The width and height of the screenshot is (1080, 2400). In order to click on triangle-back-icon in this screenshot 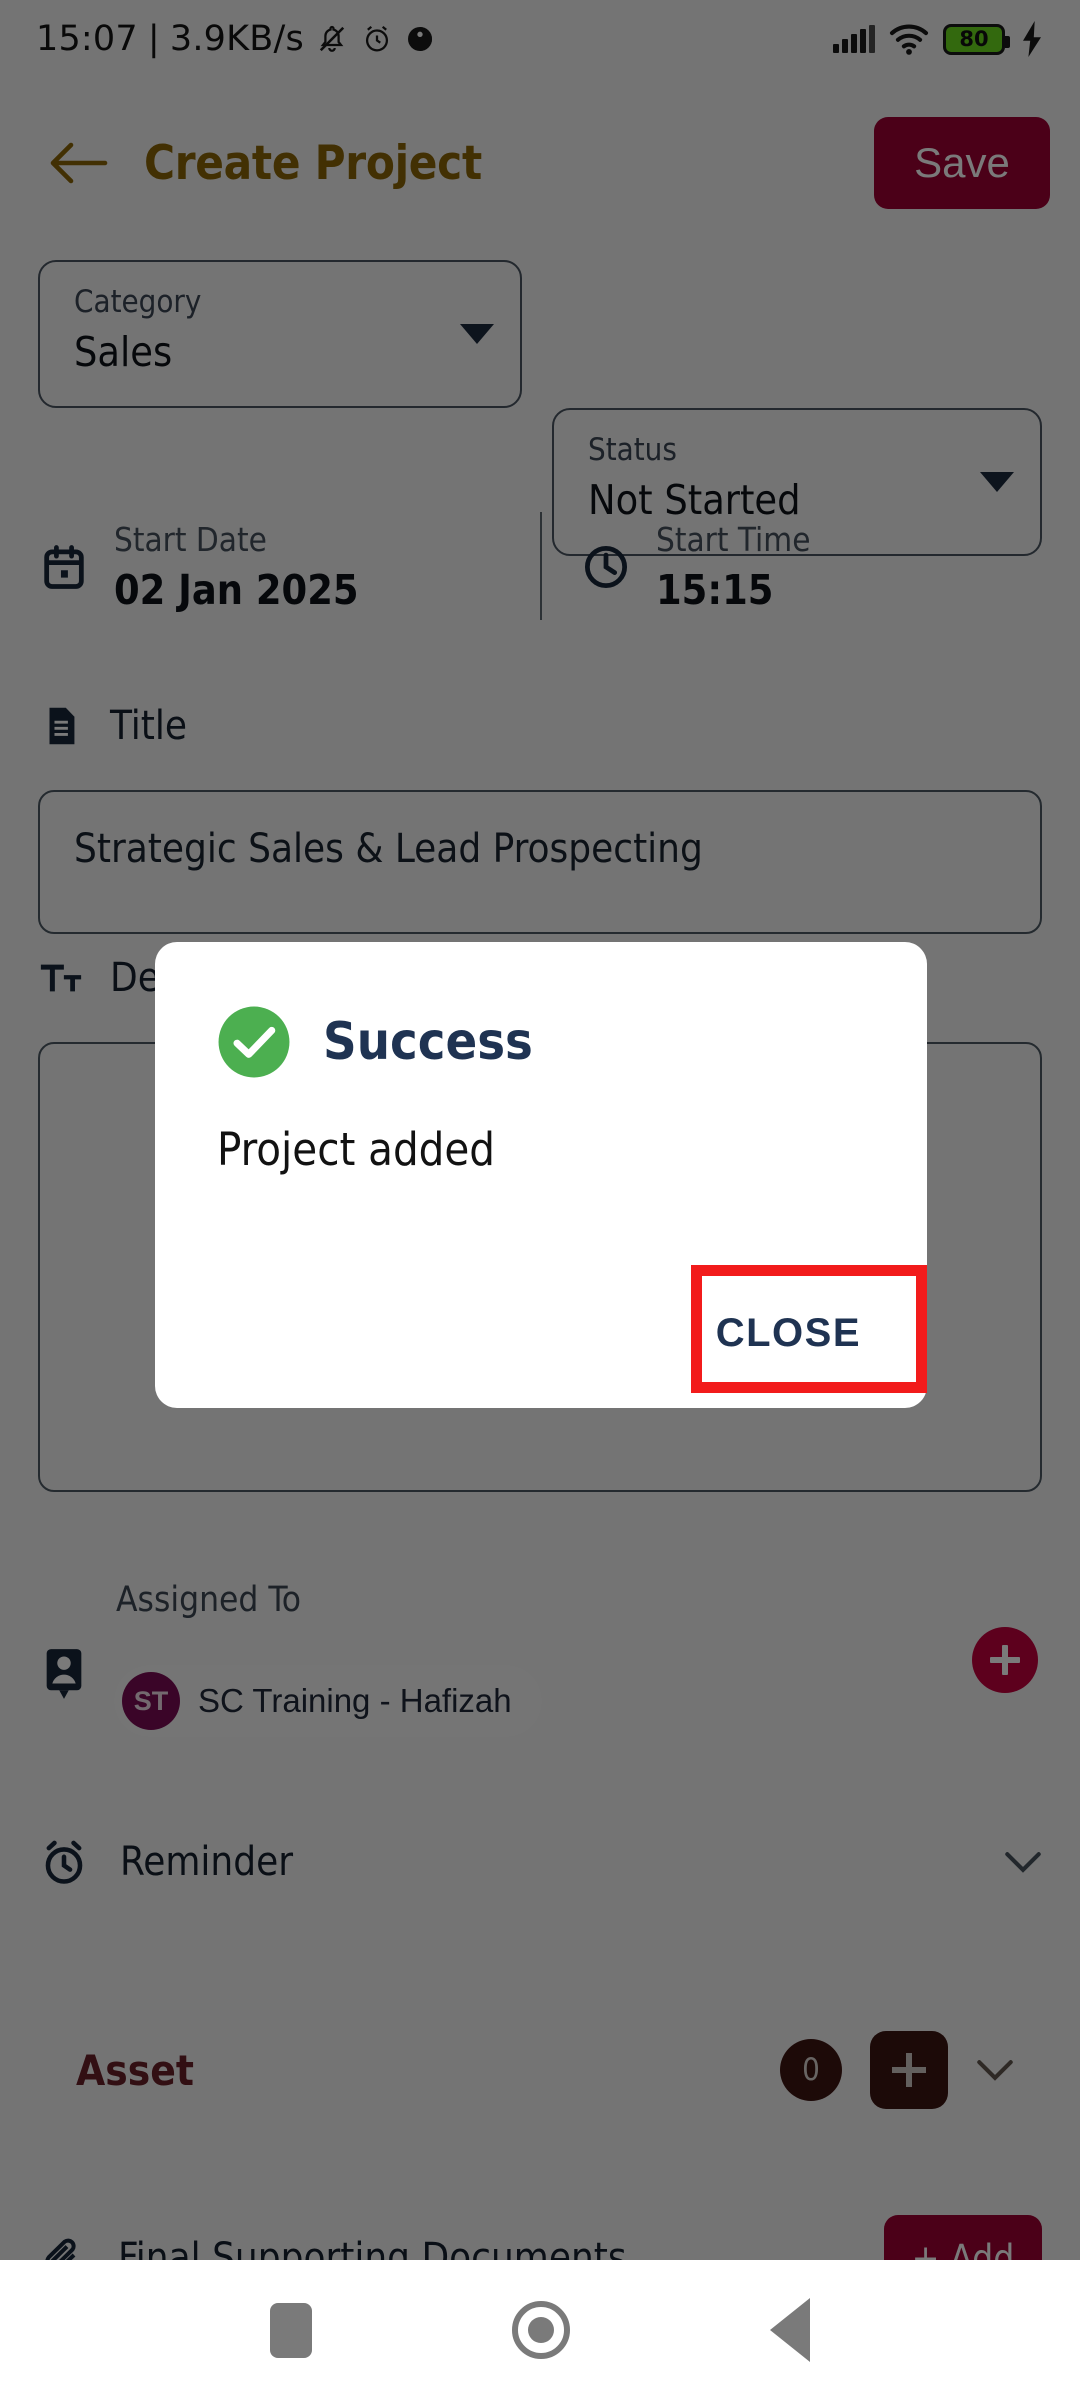, I will do `click(790, 2330)`.